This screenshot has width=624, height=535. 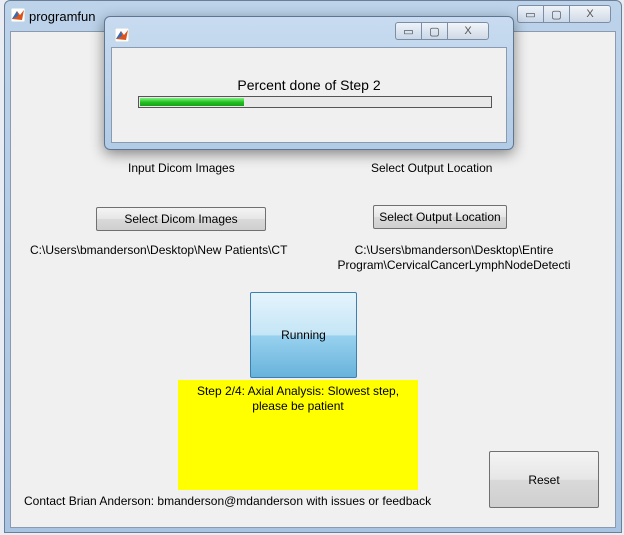 What do you see at coordinates (315, 102) in the screenshot?
I see `progress-bar` at bounding box center [315, 102].